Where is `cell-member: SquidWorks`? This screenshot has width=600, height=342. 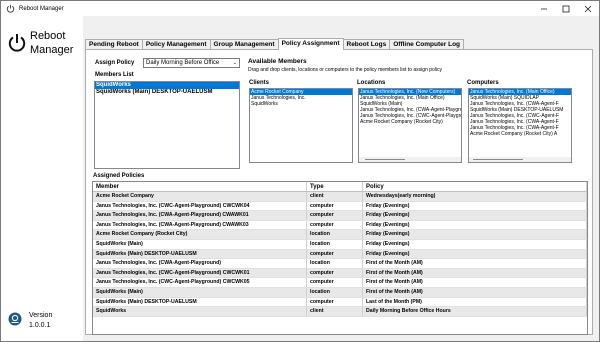 cell-member: SquidWorks is located at coordinates (200, 311).